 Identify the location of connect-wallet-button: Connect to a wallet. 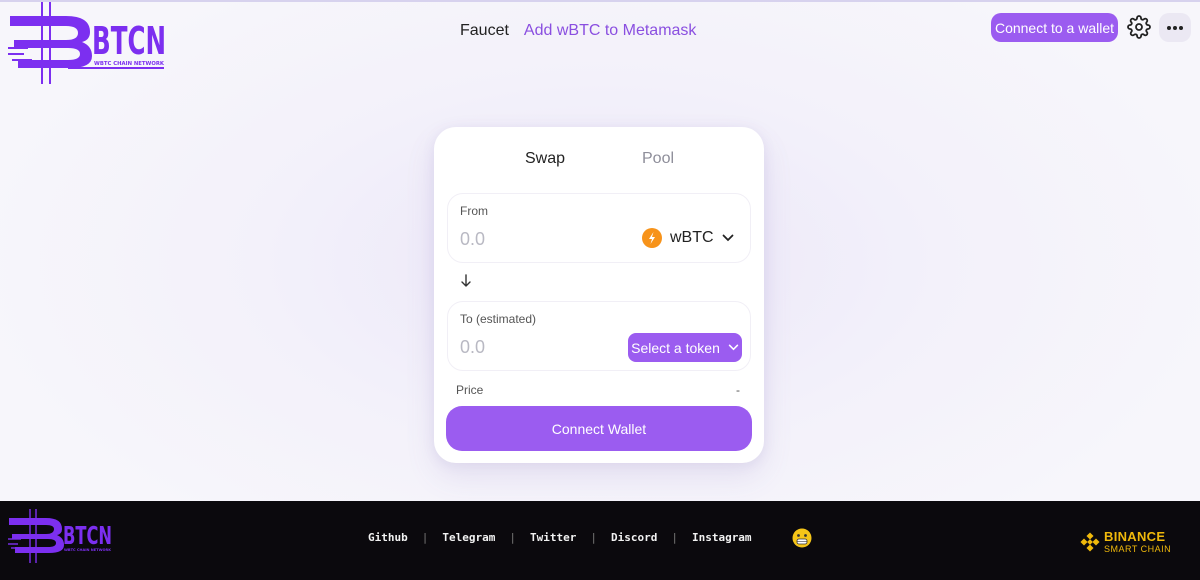
(1054, 27).